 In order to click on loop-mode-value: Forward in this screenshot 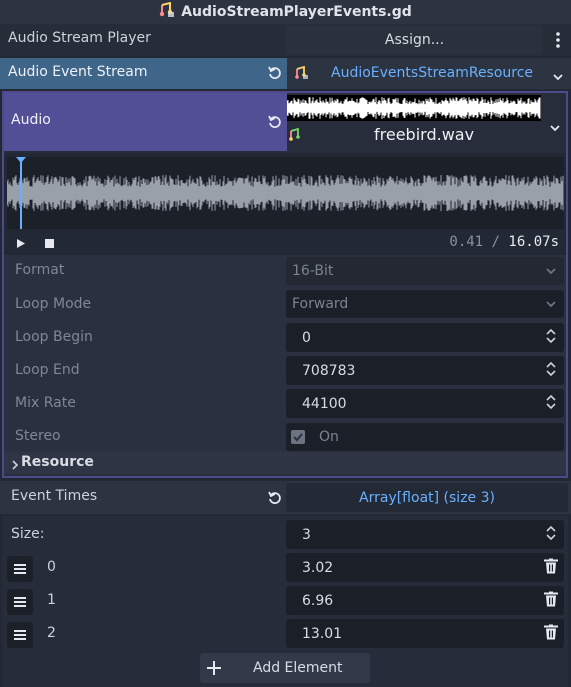, I will do `click(320, 304)`.